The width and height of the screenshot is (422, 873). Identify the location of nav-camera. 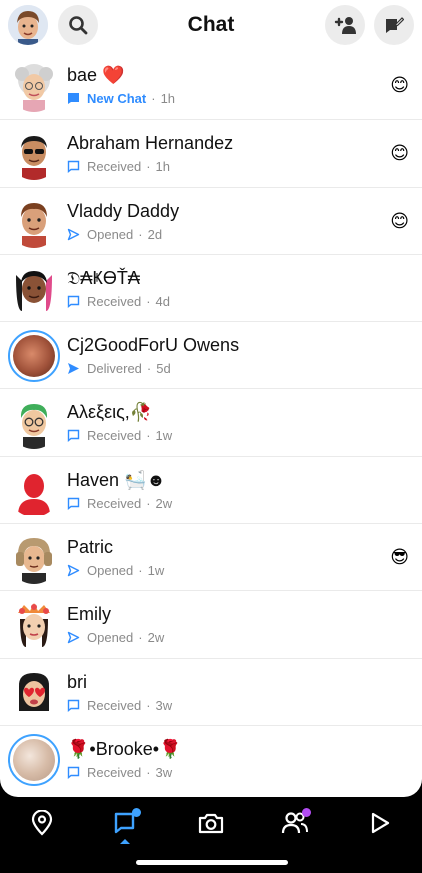
(211, 823).